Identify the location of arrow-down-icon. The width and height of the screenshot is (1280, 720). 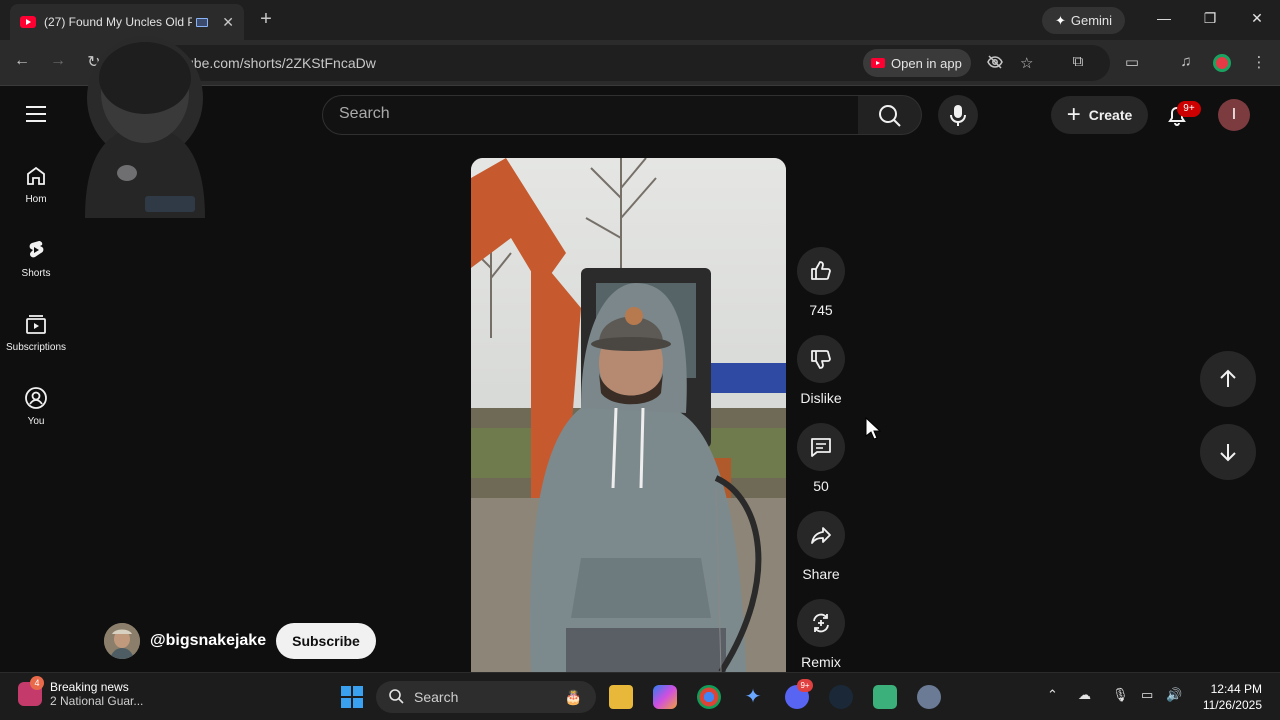
(1228, 453).